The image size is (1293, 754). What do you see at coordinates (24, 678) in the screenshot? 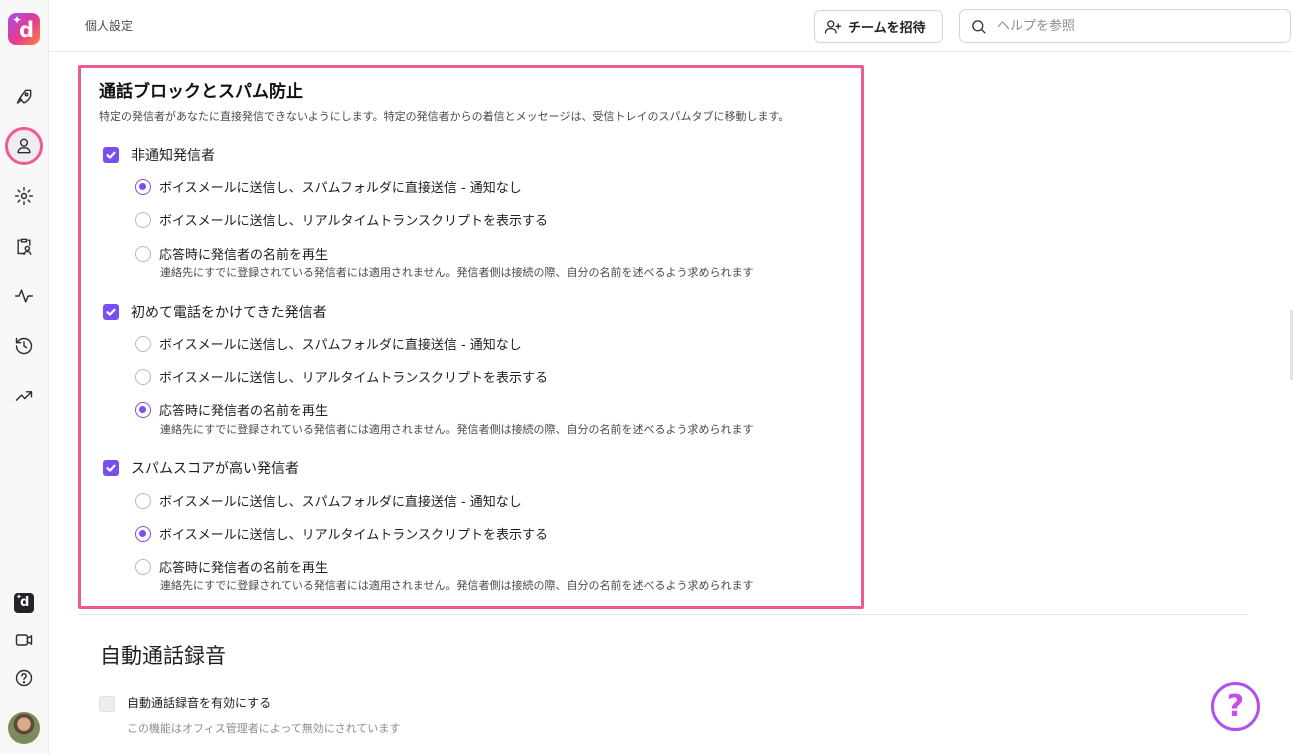
I see `help-circle-icon` at bounding box center [24, 678].